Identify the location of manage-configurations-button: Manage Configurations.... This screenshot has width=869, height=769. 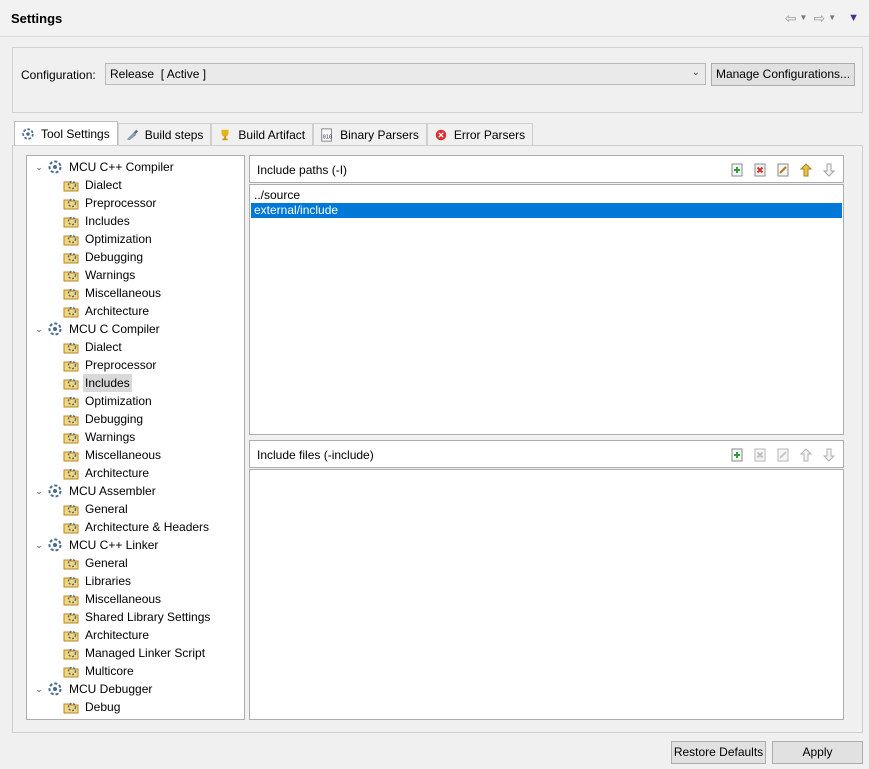
(783, 74).